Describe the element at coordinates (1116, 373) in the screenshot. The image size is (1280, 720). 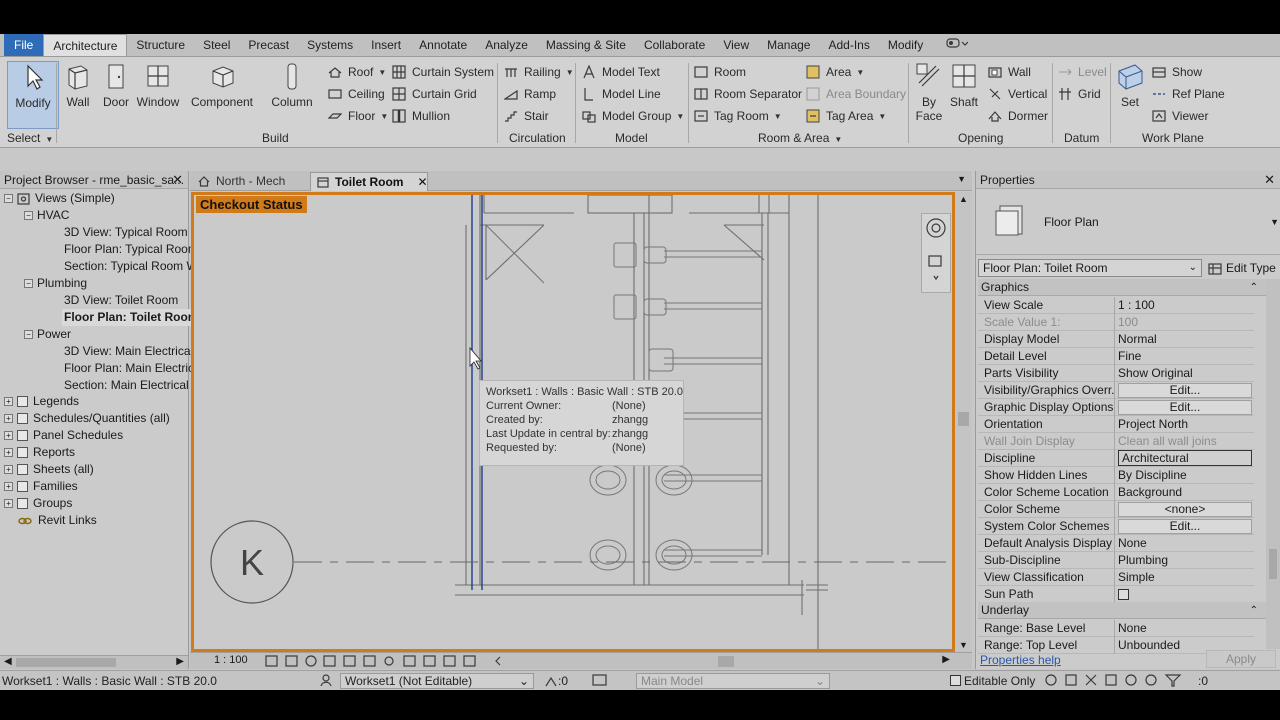
I see `property-row: Parts Visibility Show Original` at that location.